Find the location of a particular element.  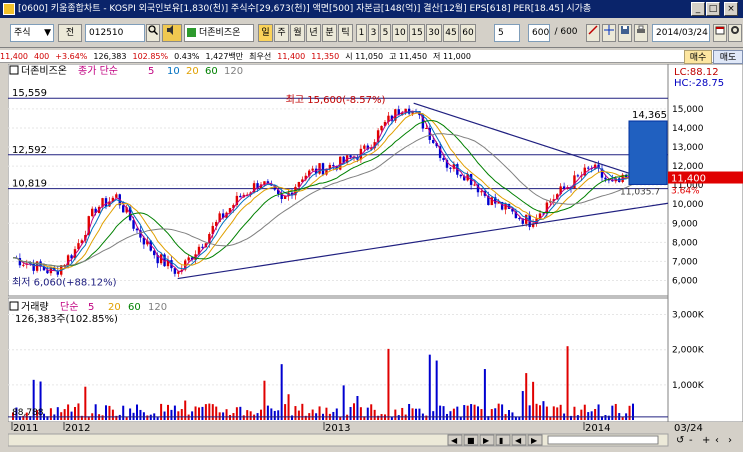

zoom-control-icon: + is located at coordinates (706, 440).